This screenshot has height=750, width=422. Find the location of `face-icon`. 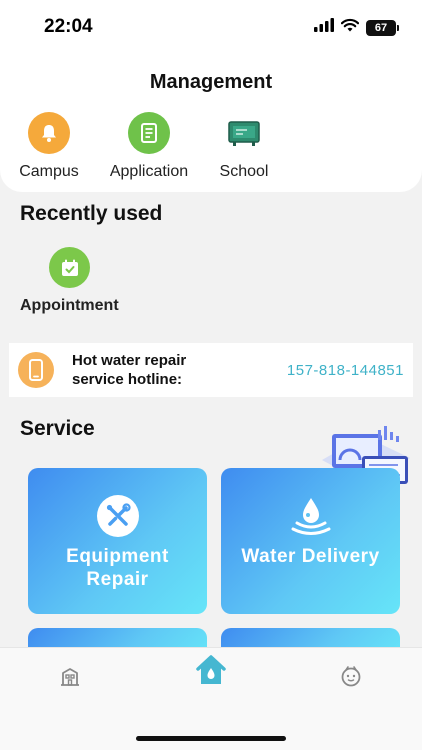

face-icon is located at coordinates (351, 678).